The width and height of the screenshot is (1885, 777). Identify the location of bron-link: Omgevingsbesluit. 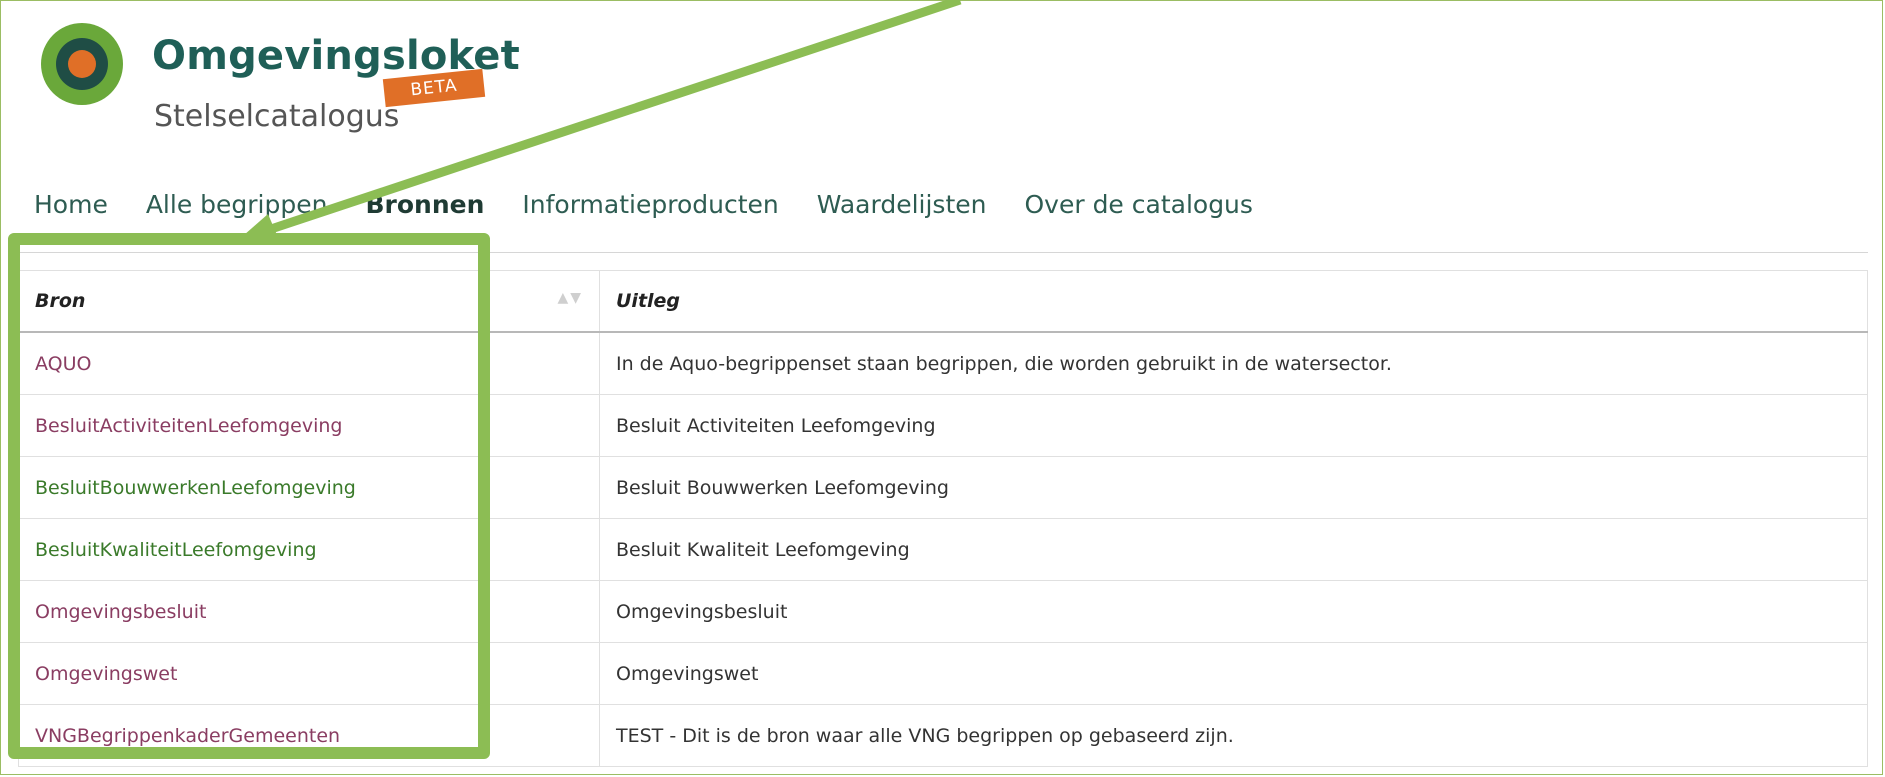
(120, 612).